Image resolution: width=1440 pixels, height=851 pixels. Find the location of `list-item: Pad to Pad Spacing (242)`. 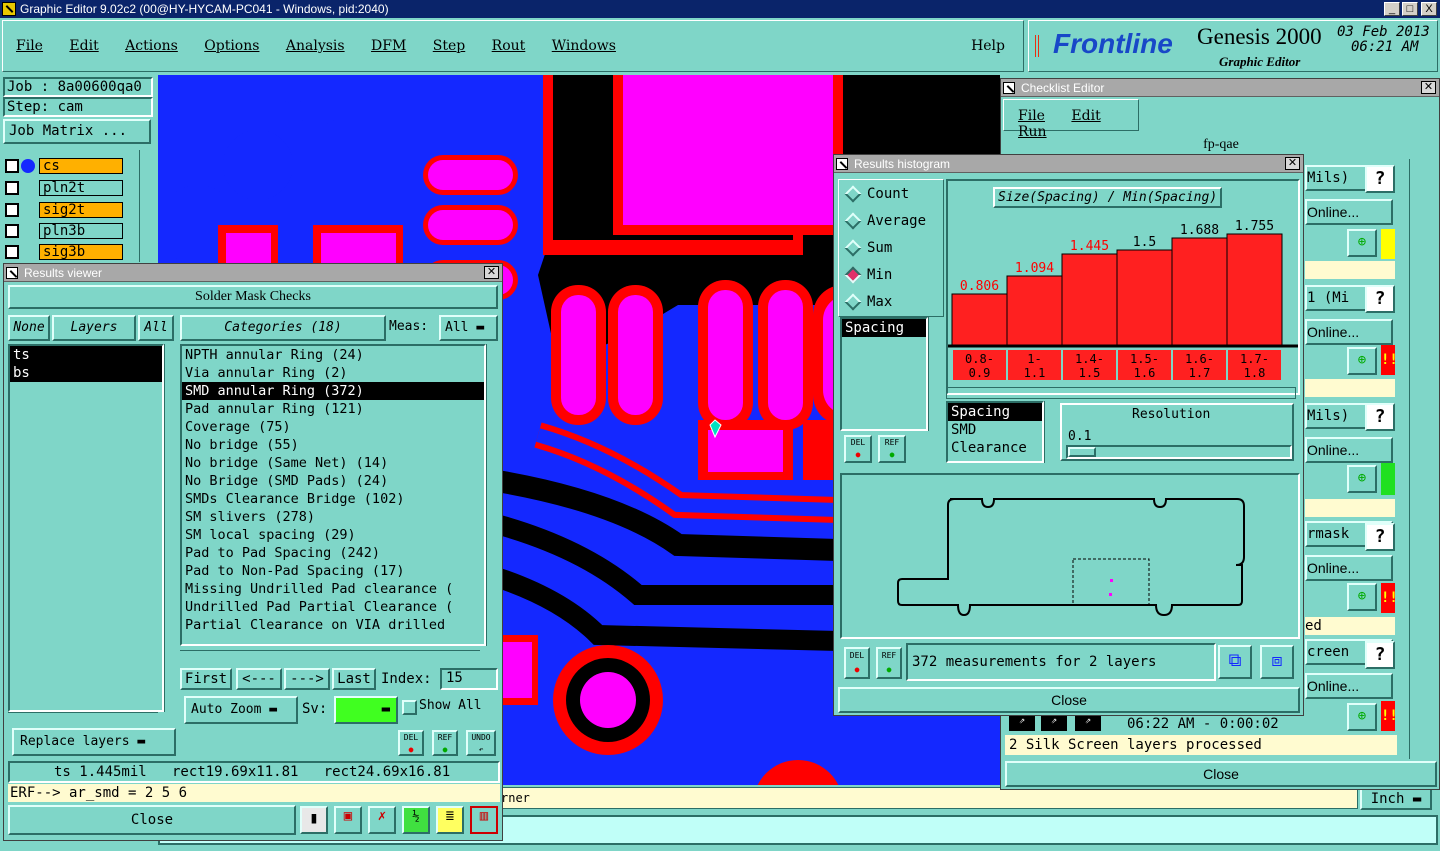

list-item: Pad to Pad Spacing (242) is located at coordinates (333, 553).